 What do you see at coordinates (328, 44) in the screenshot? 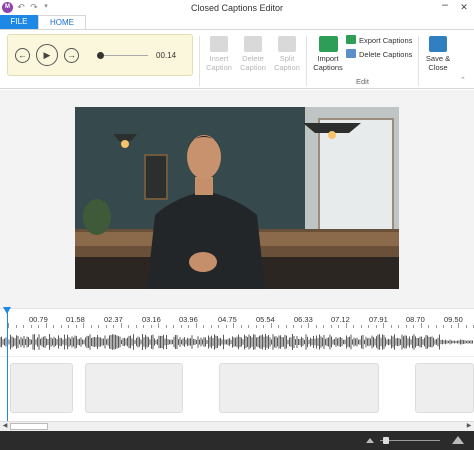
I see `import-icon` at bounding box center [328, 44].